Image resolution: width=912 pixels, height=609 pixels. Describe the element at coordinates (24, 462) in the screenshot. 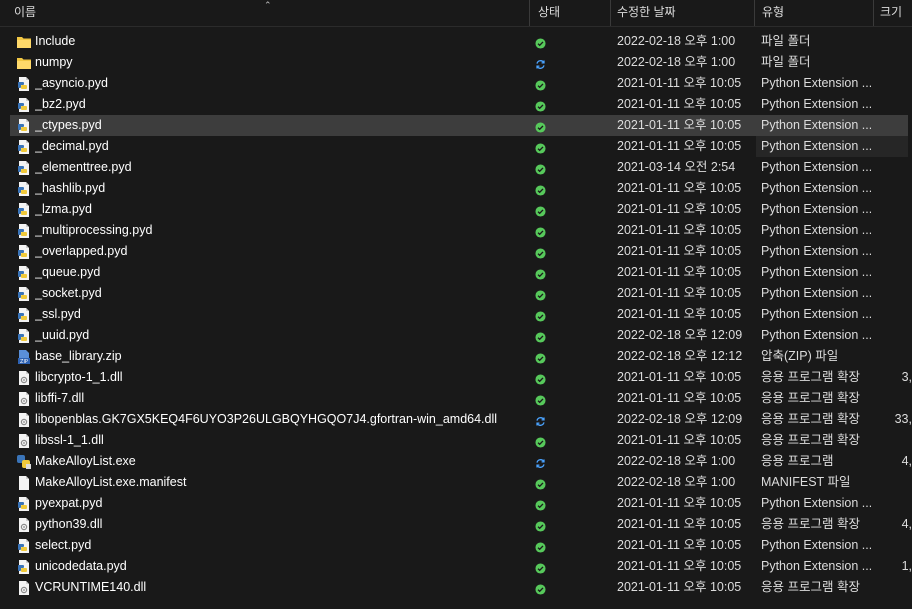

I see `python-exe-icon` at that location.